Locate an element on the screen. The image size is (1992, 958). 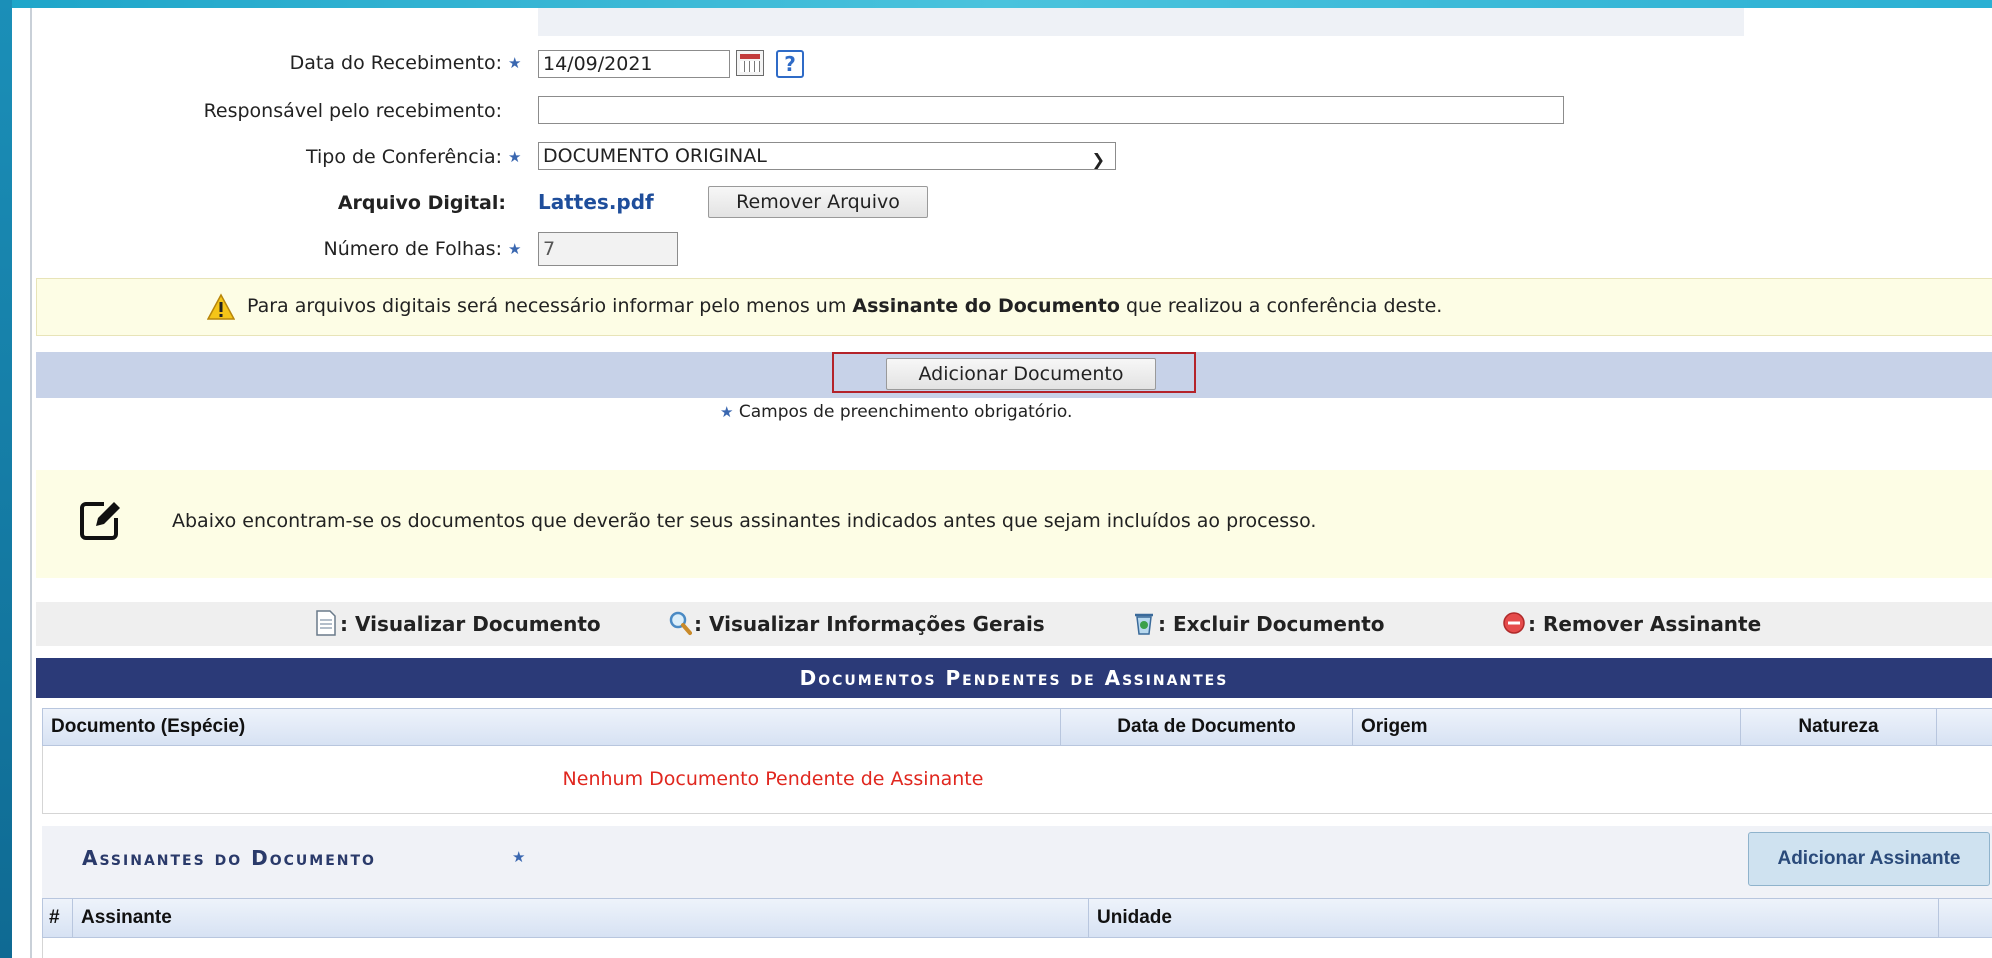
col-natureza: Natureza is located at coordinates (1839, 727).